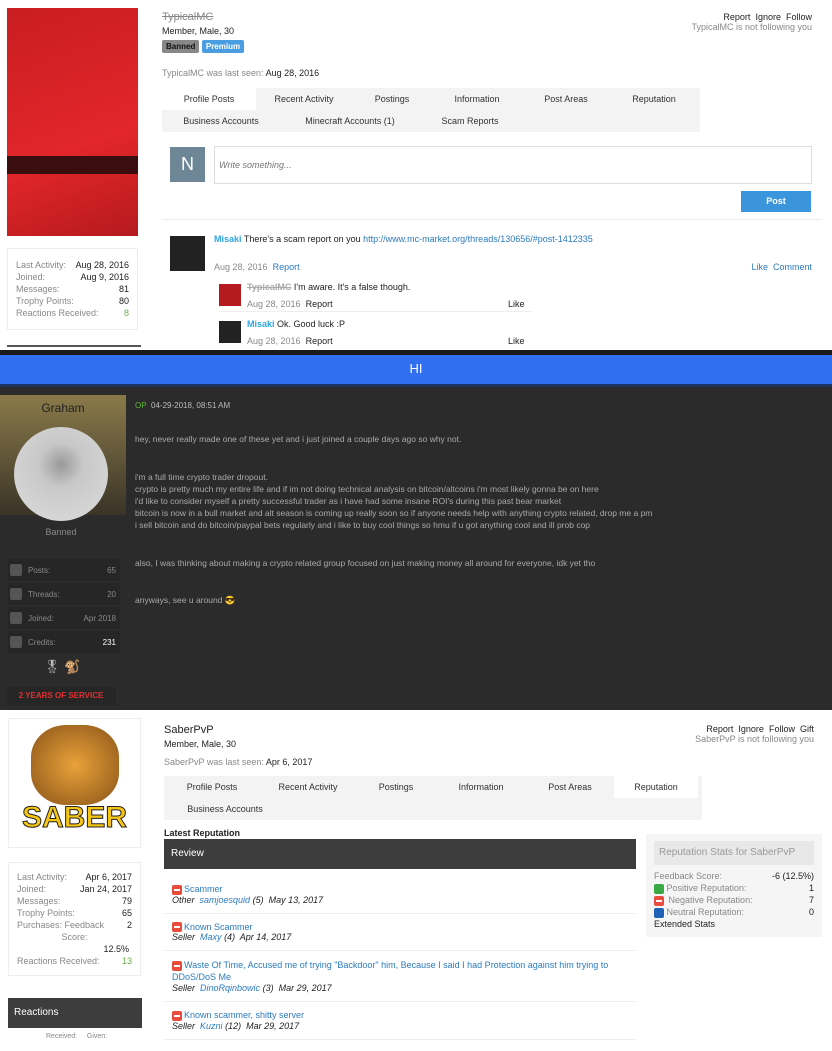 The image size is (832, 1051). What do you see at coordinates (72, 122) in the screenshot?
I see `profile-avatar` at bounding box center [72, 122].